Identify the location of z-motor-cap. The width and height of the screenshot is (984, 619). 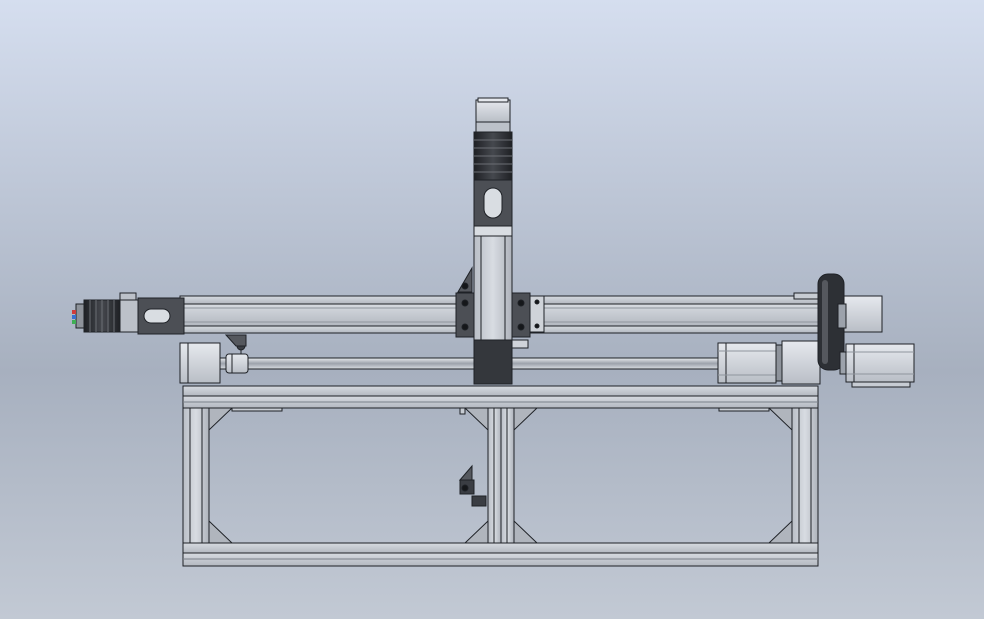
(493, 111).